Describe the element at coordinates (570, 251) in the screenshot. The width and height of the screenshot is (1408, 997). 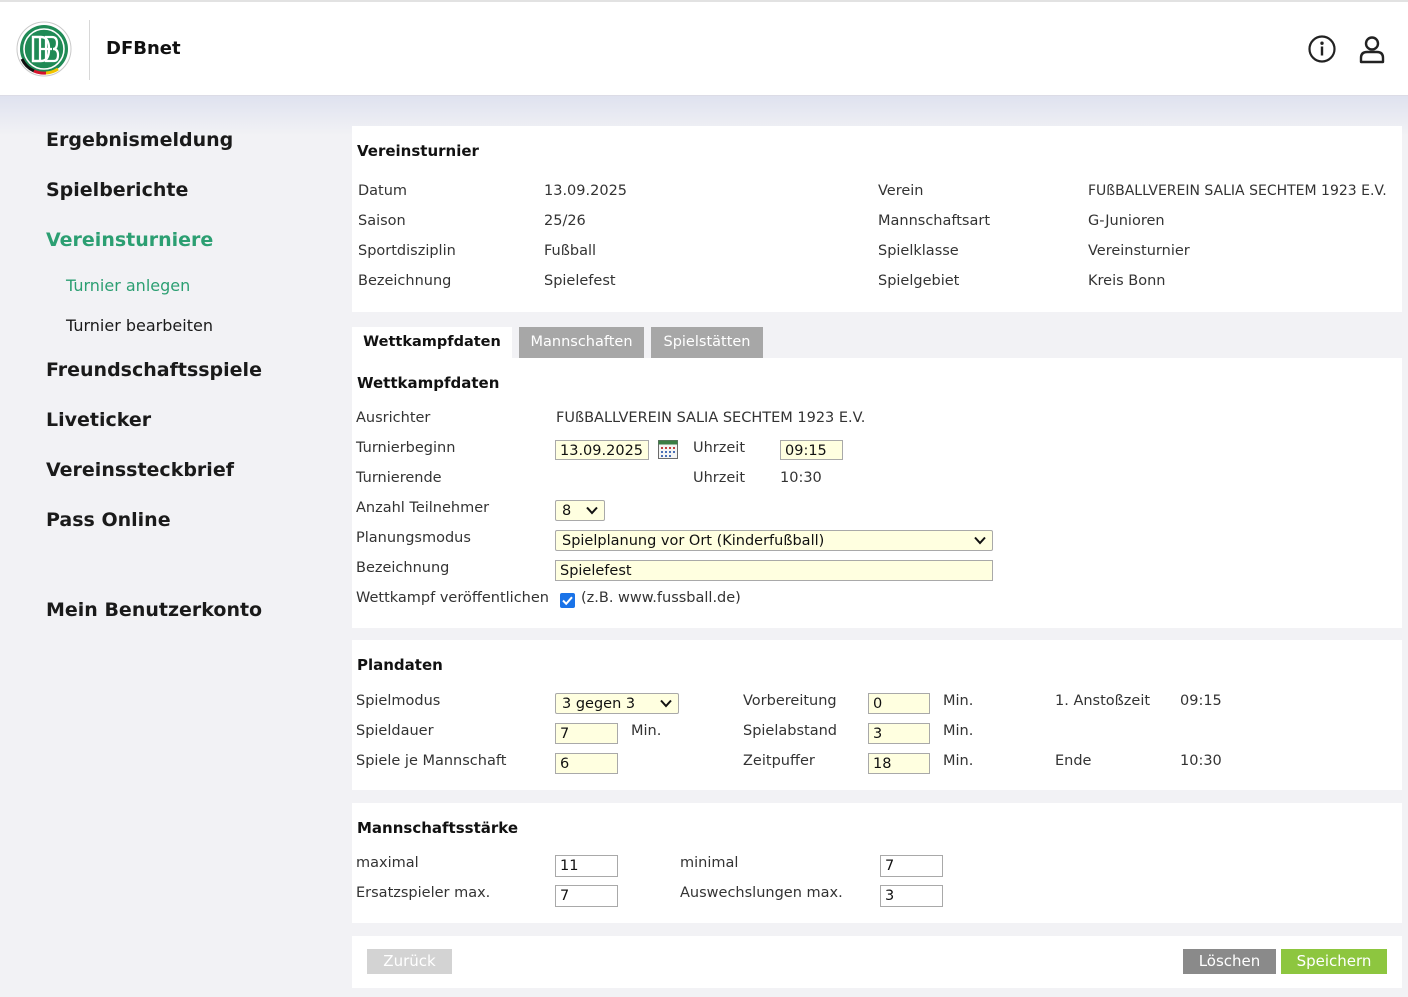
I see `info-value-sportdisziplin: Fußball` at that location.